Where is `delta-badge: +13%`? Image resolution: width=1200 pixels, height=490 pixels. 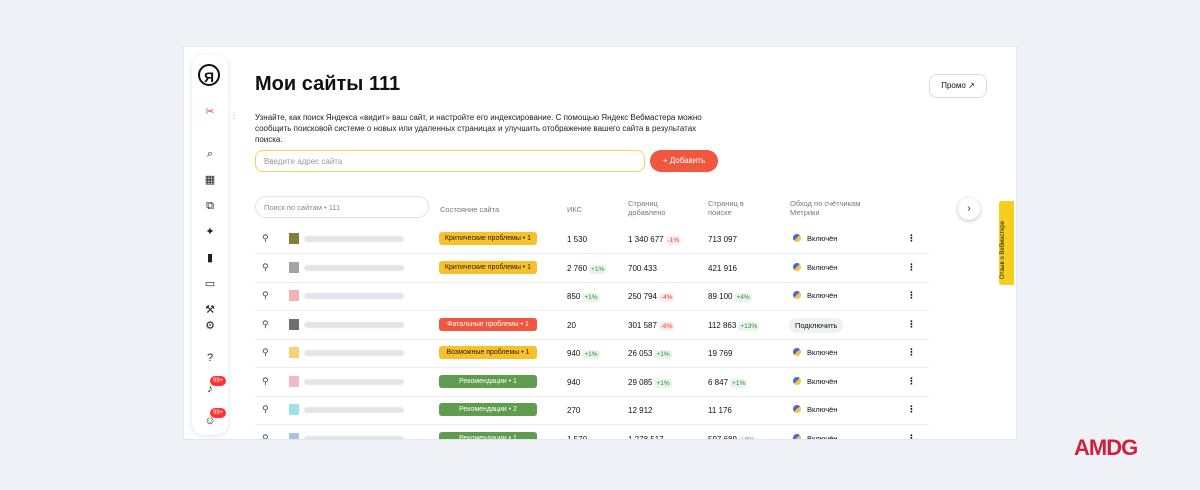 delta-badge: +13% is located at coordinates (749, 326).